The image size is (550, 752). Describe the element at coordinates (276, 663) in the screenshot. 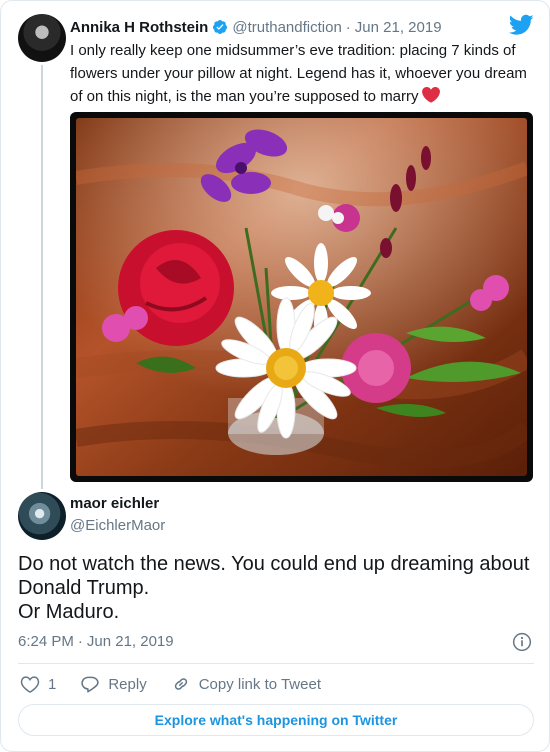

I see `action-divider` at that location.